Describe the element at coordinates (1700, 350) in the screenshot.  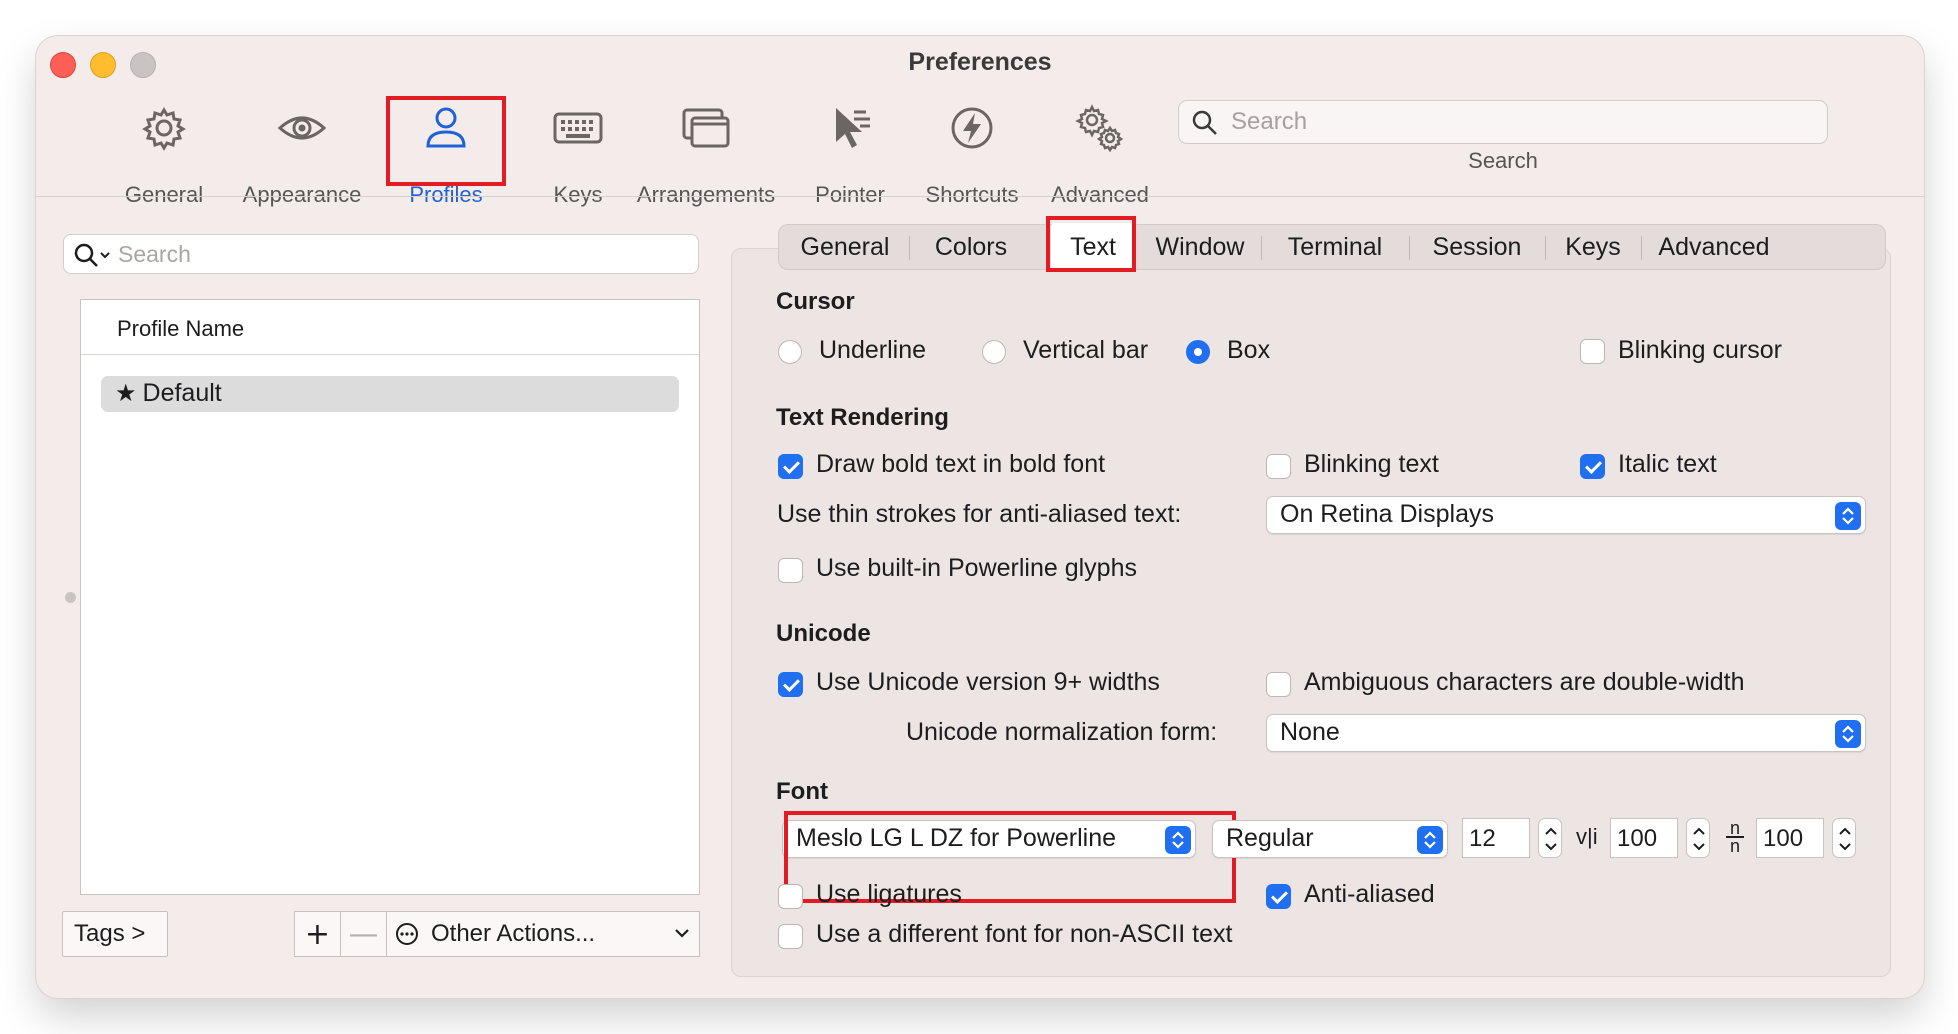
I see `blinking-cursor-label: Blinking cursor` at that location.